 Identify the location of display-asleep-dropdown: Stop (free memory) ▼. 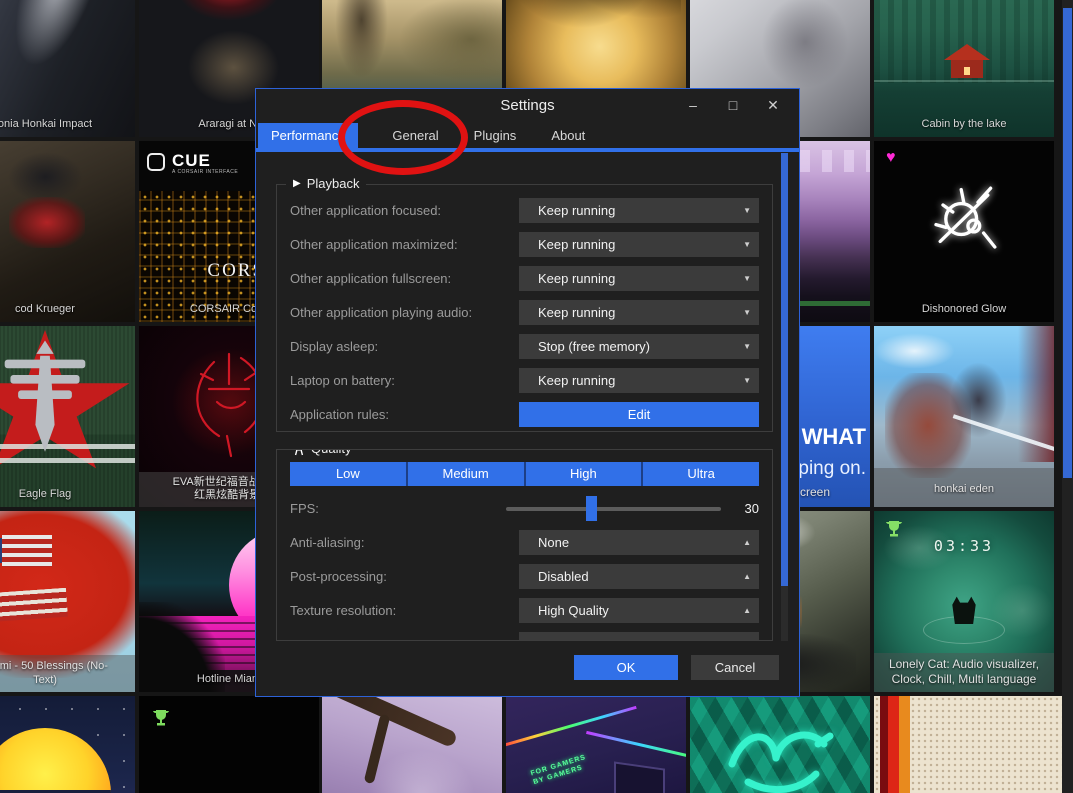
(639, 346).